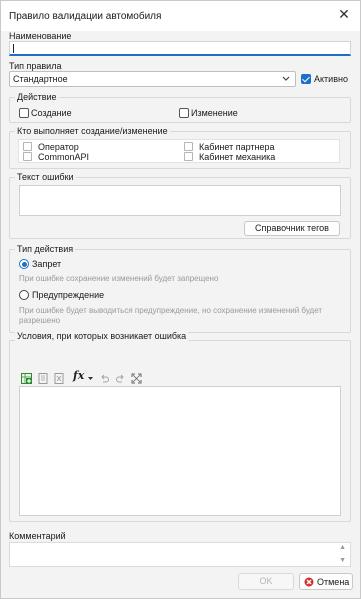  What do you see at coordinates (35, 66) in the screenshot?
I see `rule-type-label: Тип правила` at bounding box center [35, 66].